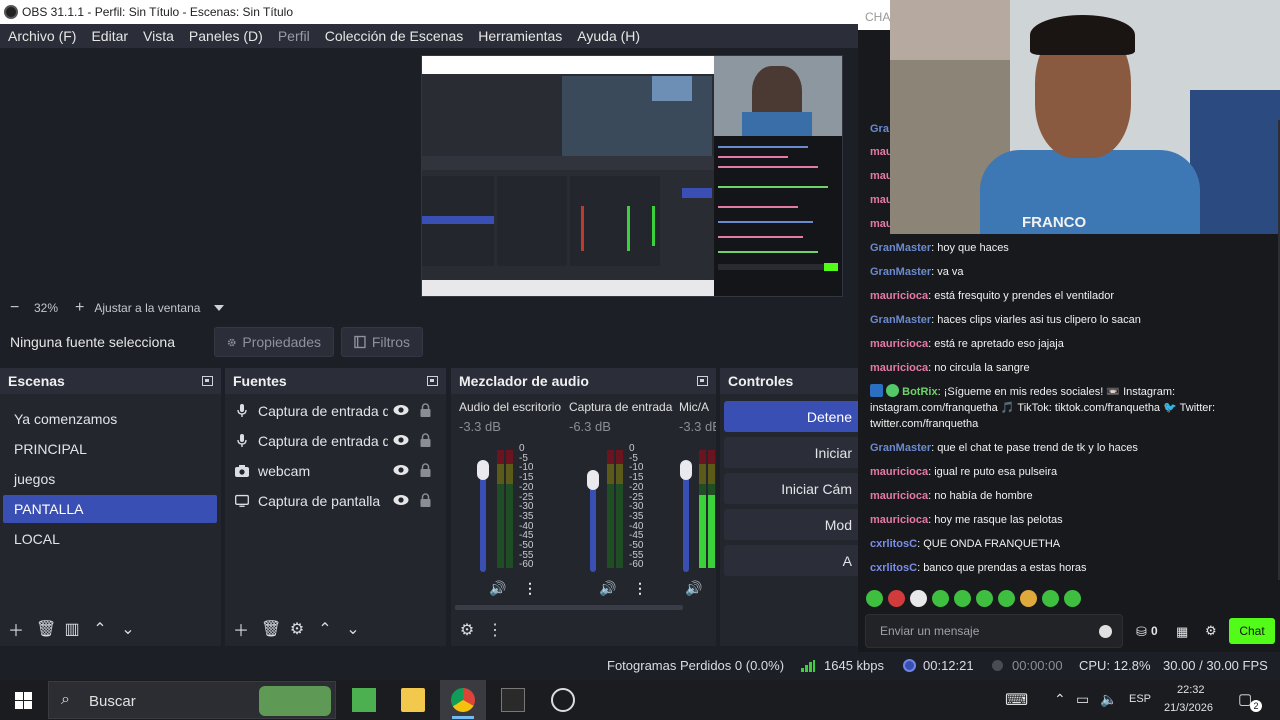 The height and width of the screenshot is (720, 1280). I want to click on chevron-up-icon: ⌃, so click(1060, 699).